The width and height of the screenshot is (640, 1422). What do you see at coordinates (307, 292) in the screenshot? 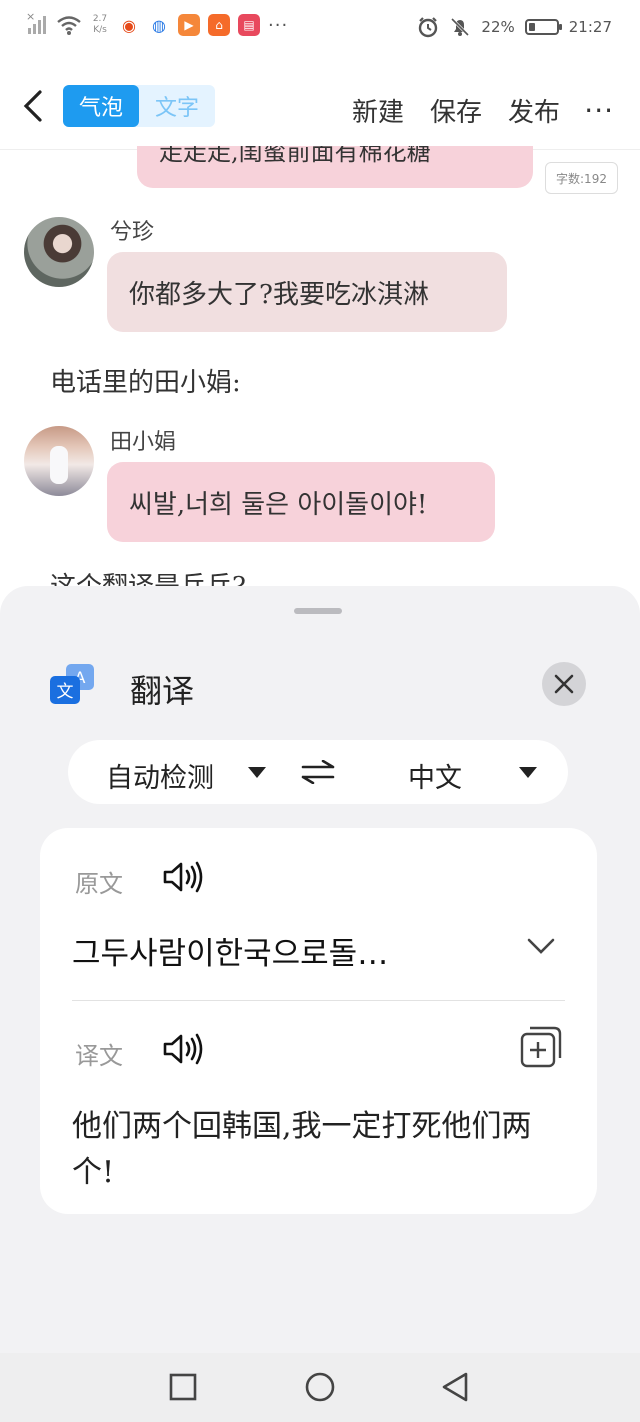
I see `message-bubble: 你都多大了?我要吃冰淇淋` at bounding box center [307, 292].